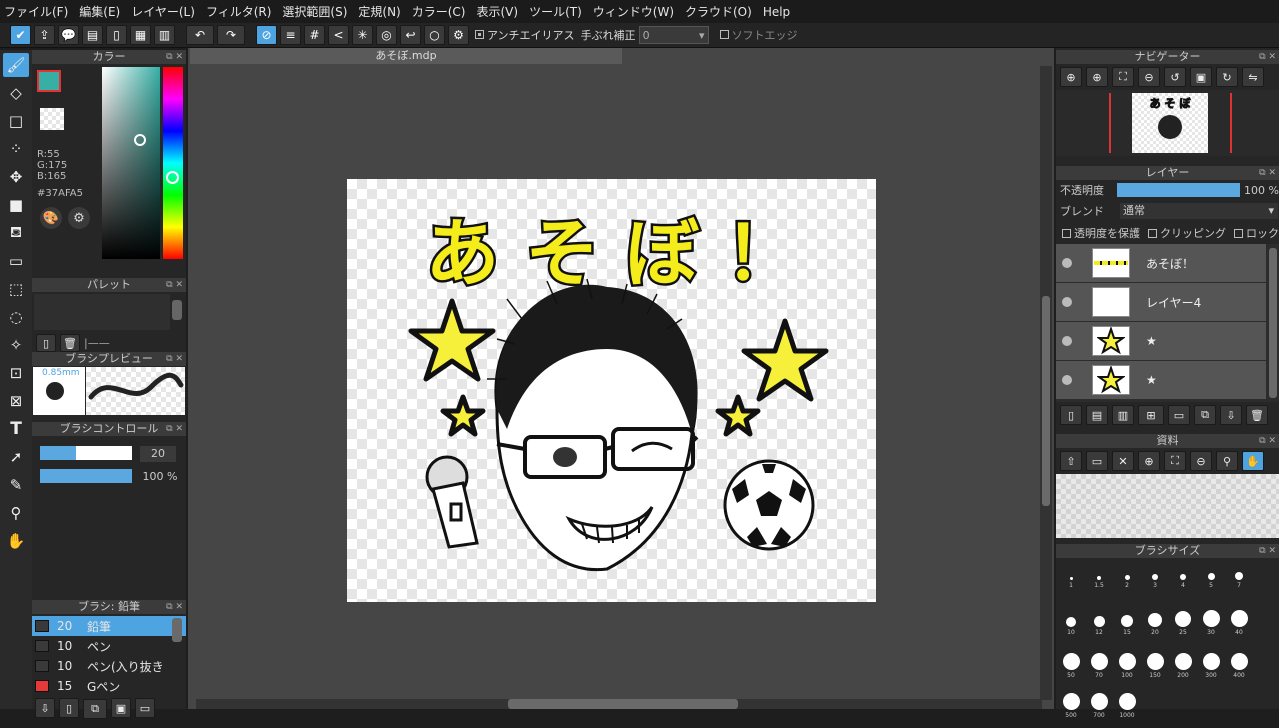 This screenshot has width=1279, height=728. I want to click on rect-tool-icon: □, so click(16, 121).